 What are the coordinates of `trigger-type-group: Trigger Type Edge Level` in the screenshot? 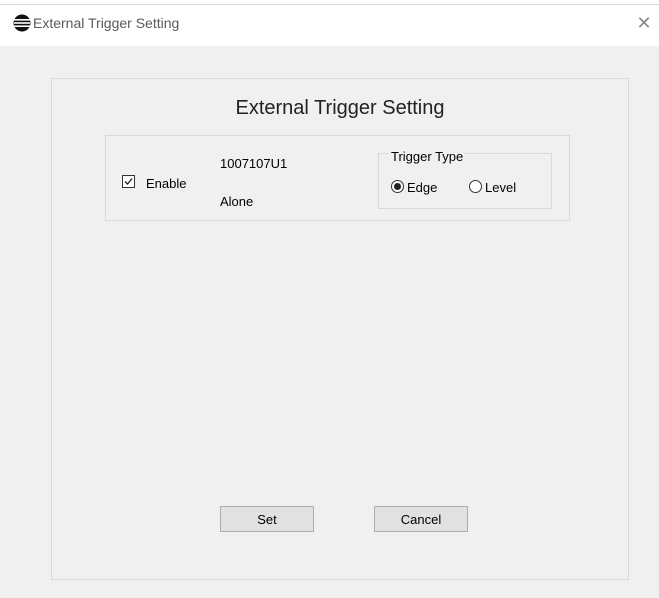 It's located at (465, 179).